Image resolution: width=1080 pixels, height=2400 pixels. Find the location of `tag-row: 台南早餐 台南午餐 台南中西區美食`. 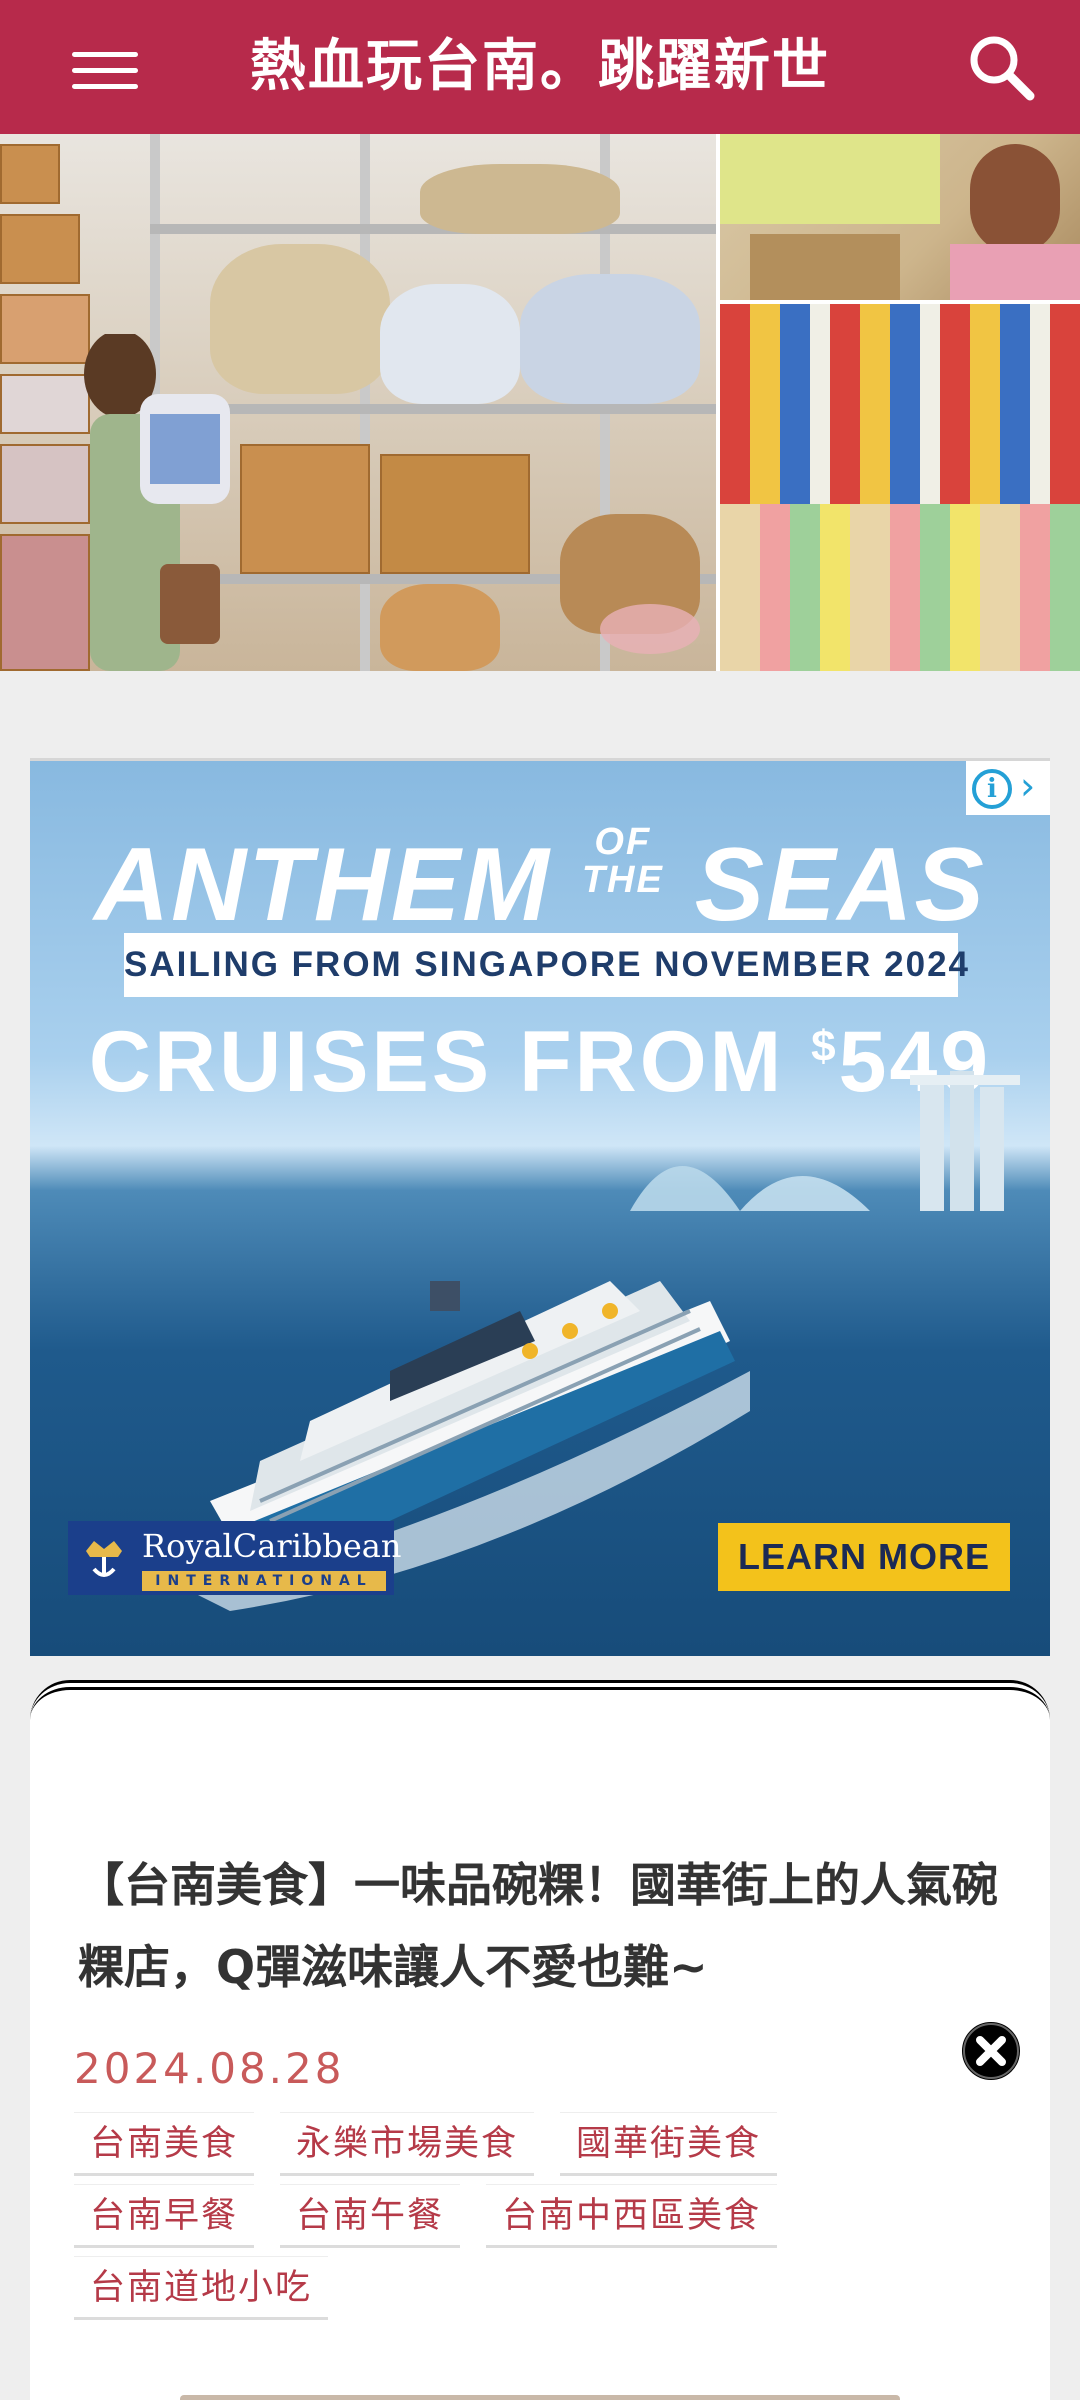

tag-row: 台南早餐 台南午餐 台南中西區美食 is located at coordinates (524, 2220).